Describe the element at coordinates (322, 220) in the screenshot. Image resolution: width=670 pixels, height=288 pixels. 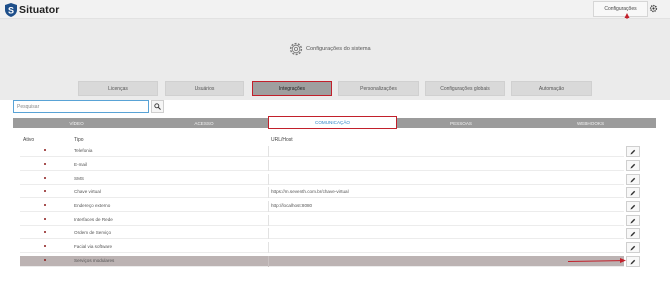
I see `table-row: Interfaces de Rede` at that location.